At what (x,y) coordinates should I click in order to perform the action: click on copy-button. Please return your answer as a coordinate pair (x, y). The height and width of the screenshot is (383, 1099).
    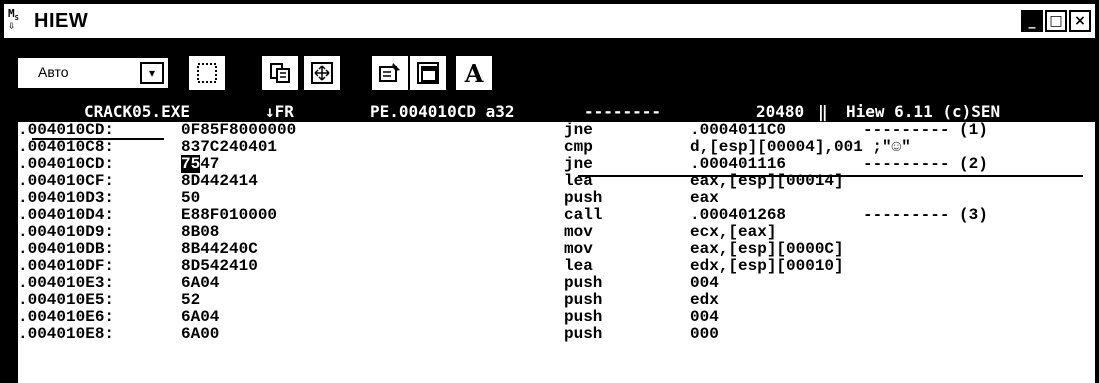
    Looking at the image, I should click on (280, 73).